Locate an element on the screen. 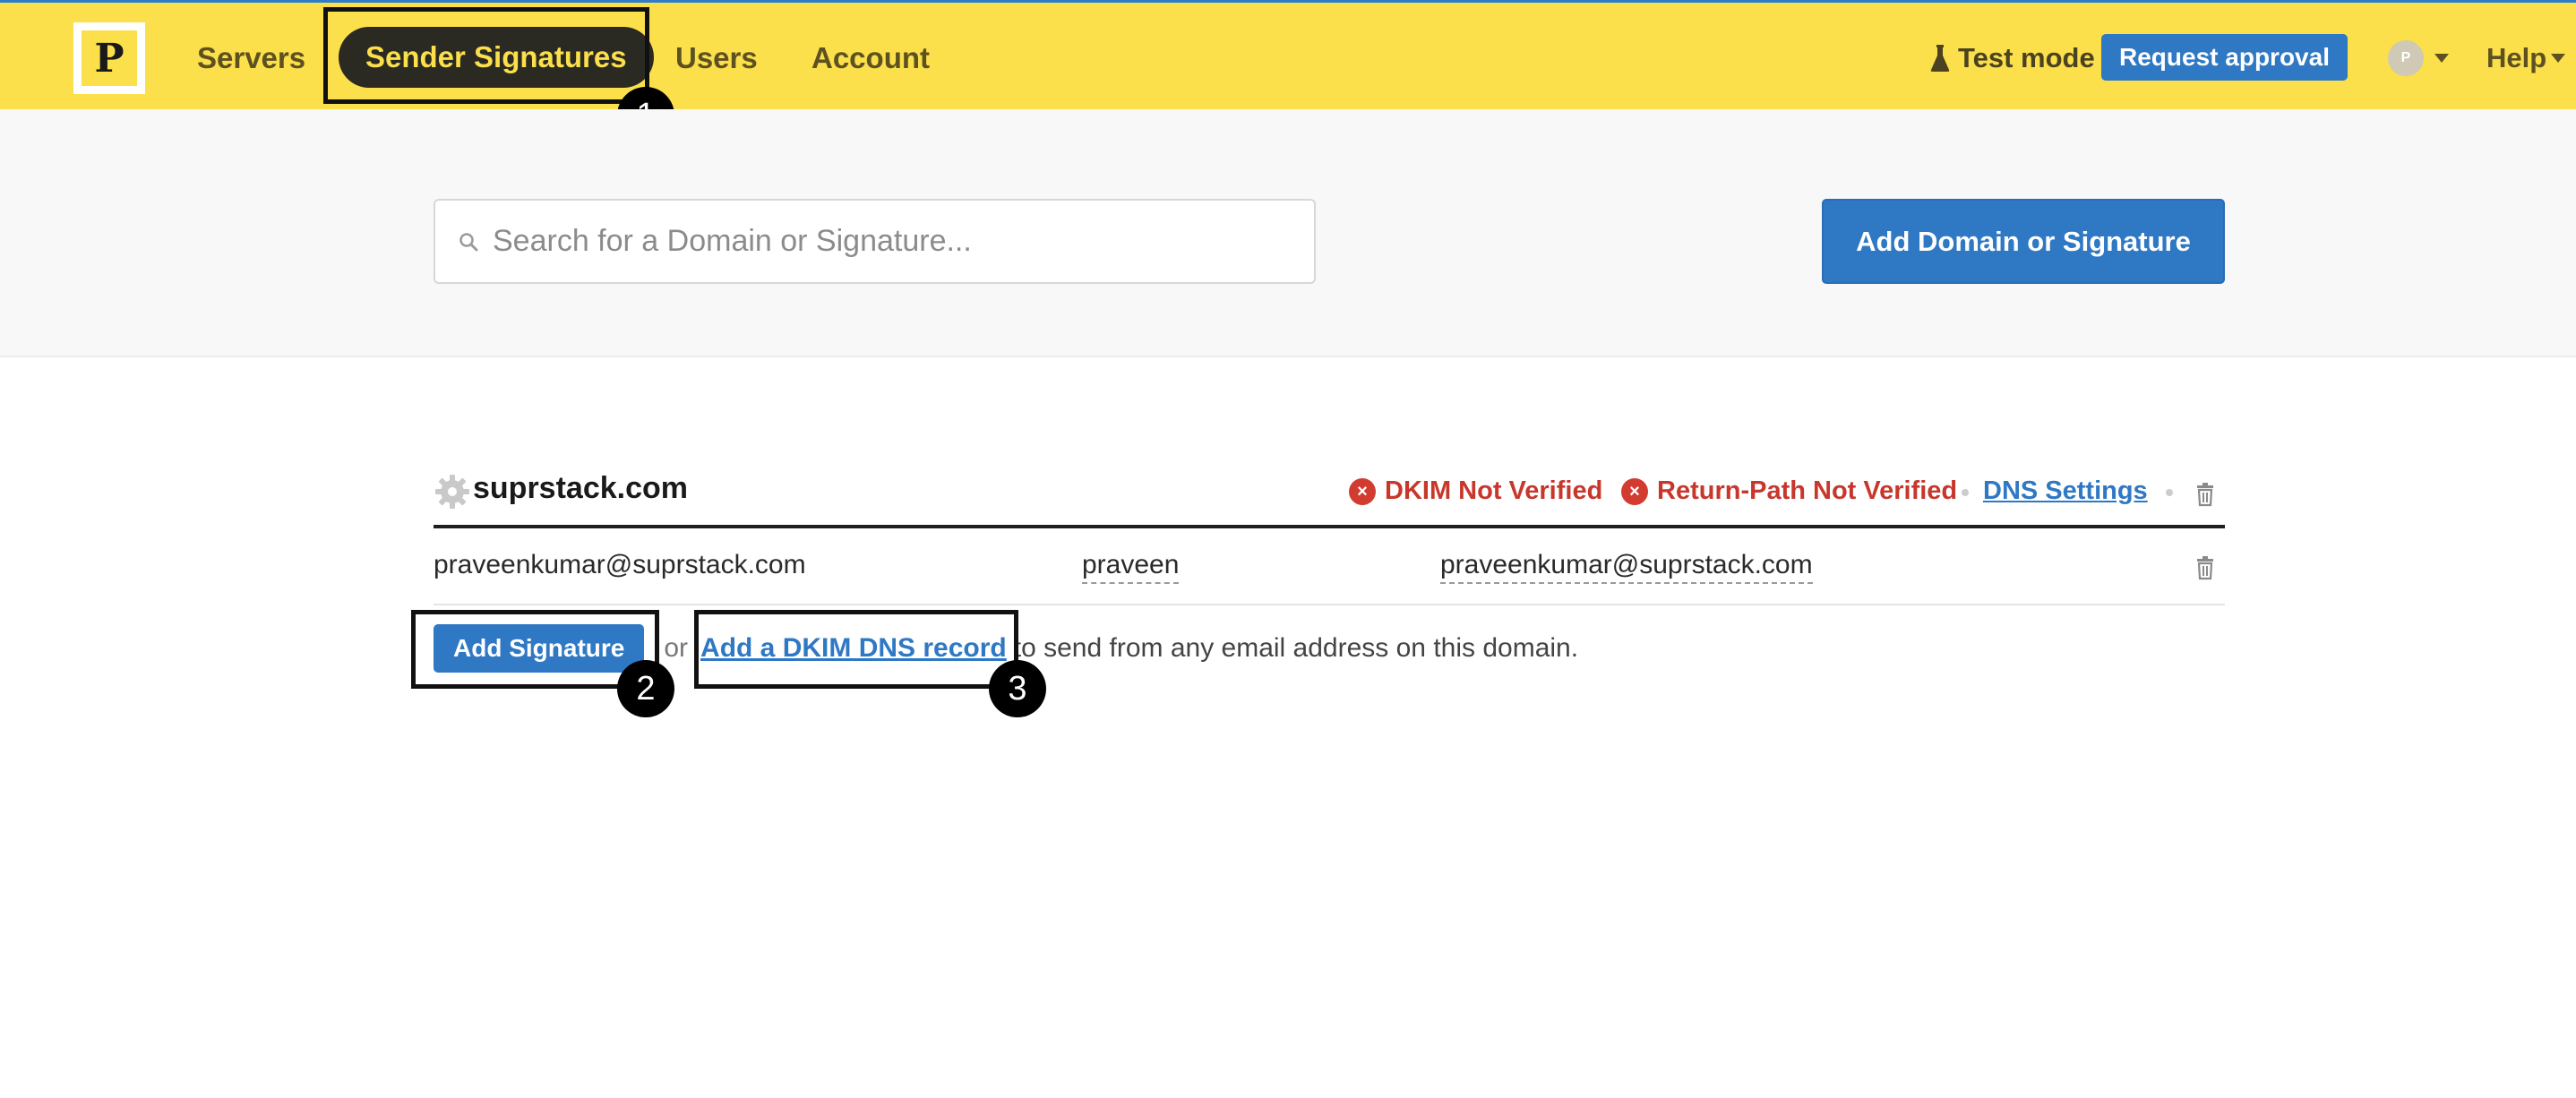 The width and height of the screenshot is (2576, 1098). search-icon is located at coordinates (468, 243).